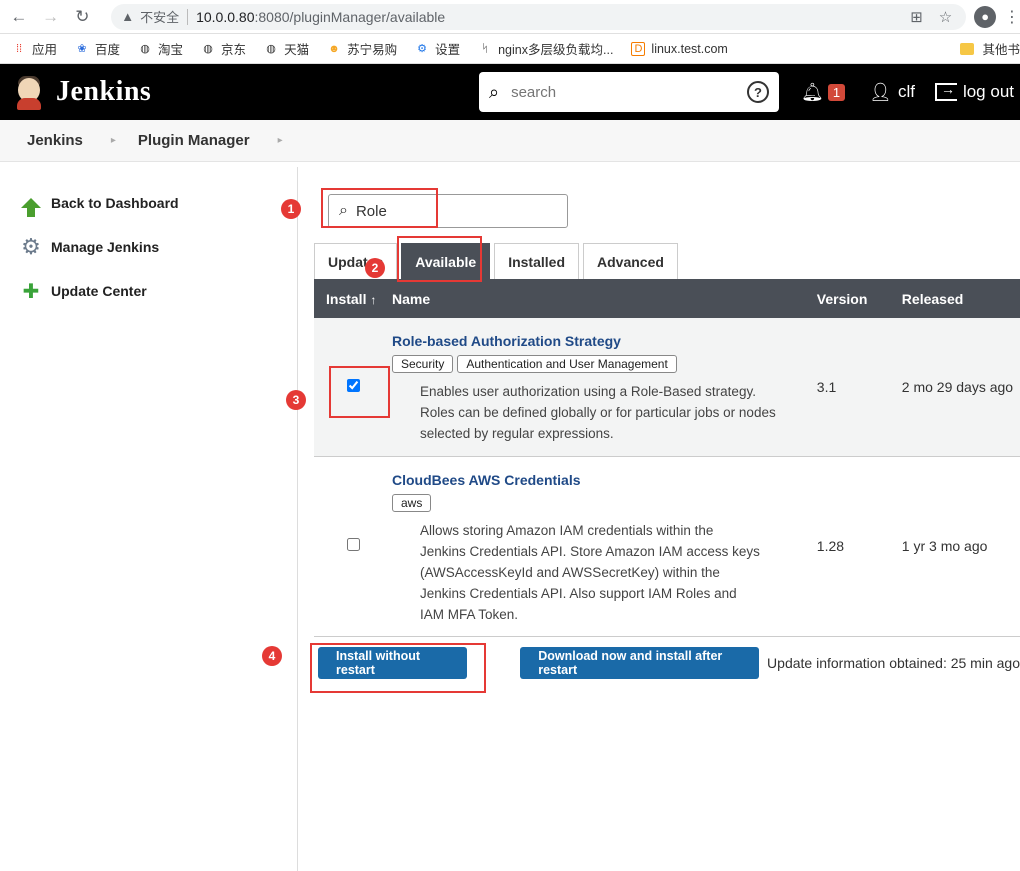 Image resolution: width=1020 pixels, height=871 pixels. What do you see at coordinates (689, 48) in the screenshot?
I see `bookmark-label: linux.test.com` at bounding box center [689, 48].